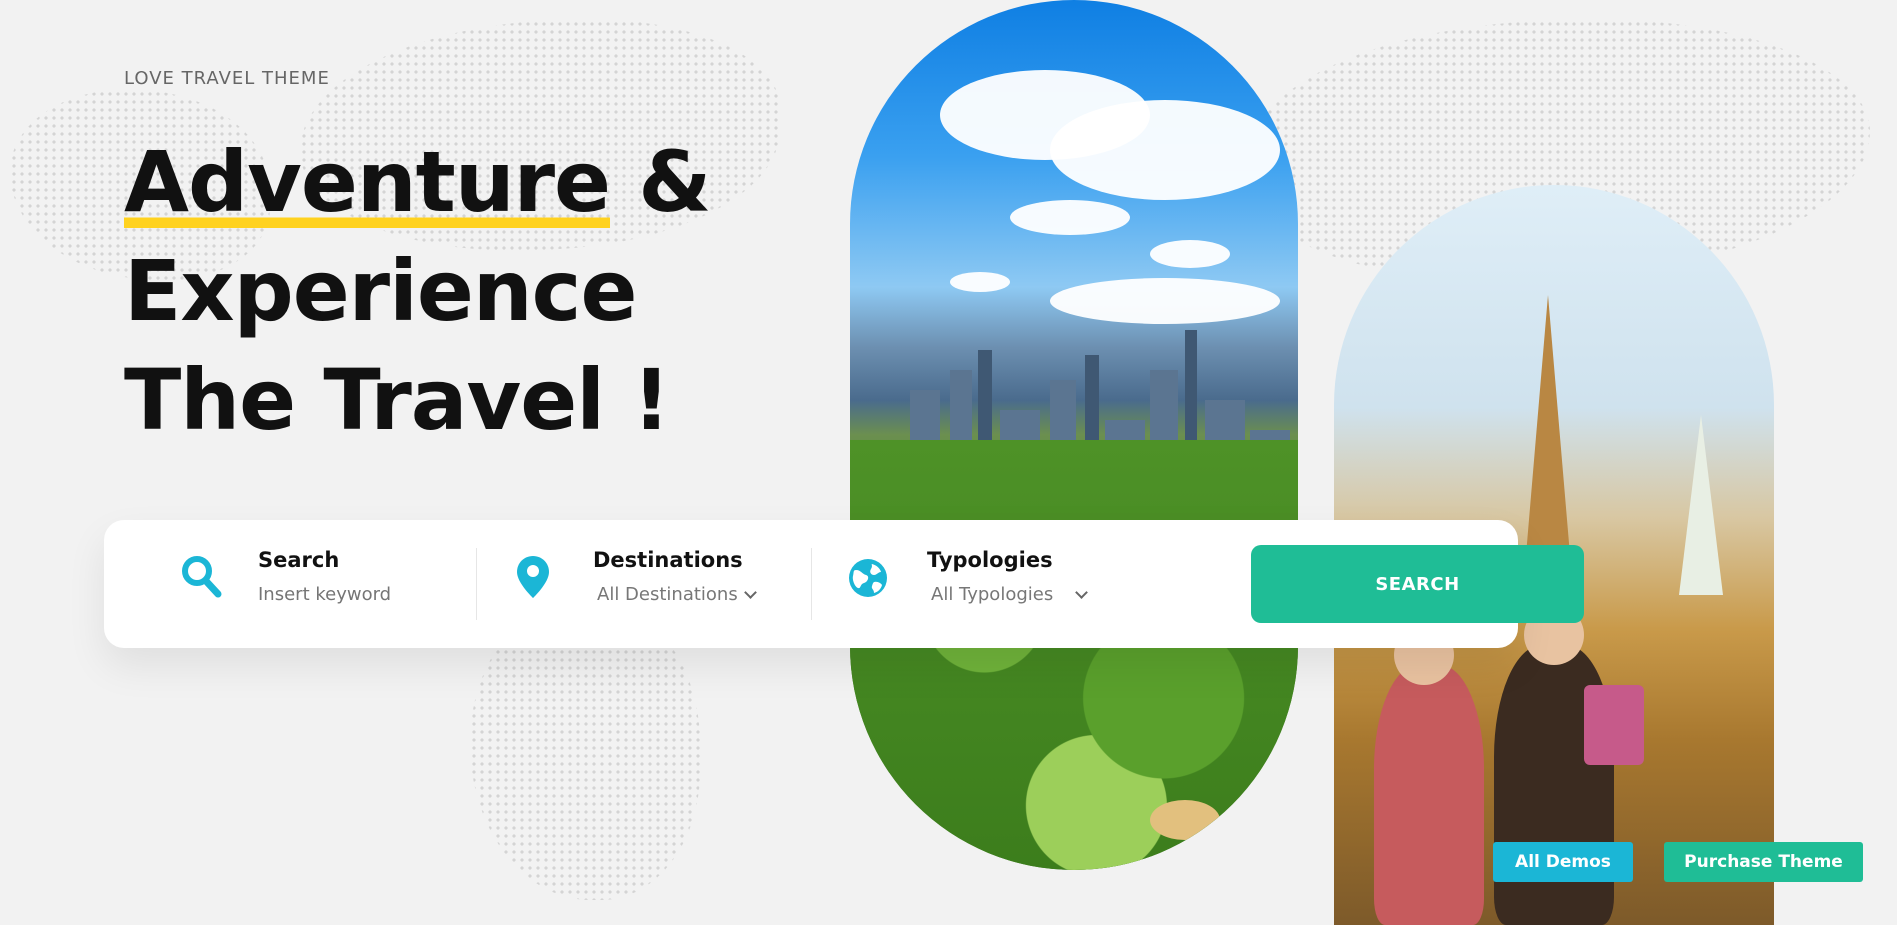 The image size is (1897, 925). I want to click on map-pin-icon, so click(533, 579).